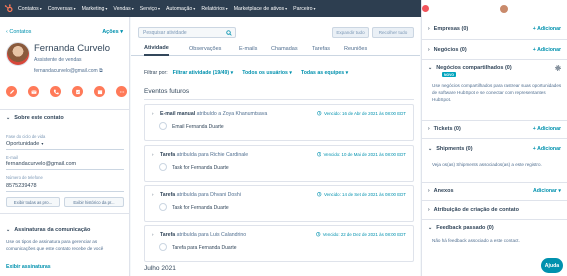  I want to click on nav-parceiro: Parceiro ▾, so click(304, 9).